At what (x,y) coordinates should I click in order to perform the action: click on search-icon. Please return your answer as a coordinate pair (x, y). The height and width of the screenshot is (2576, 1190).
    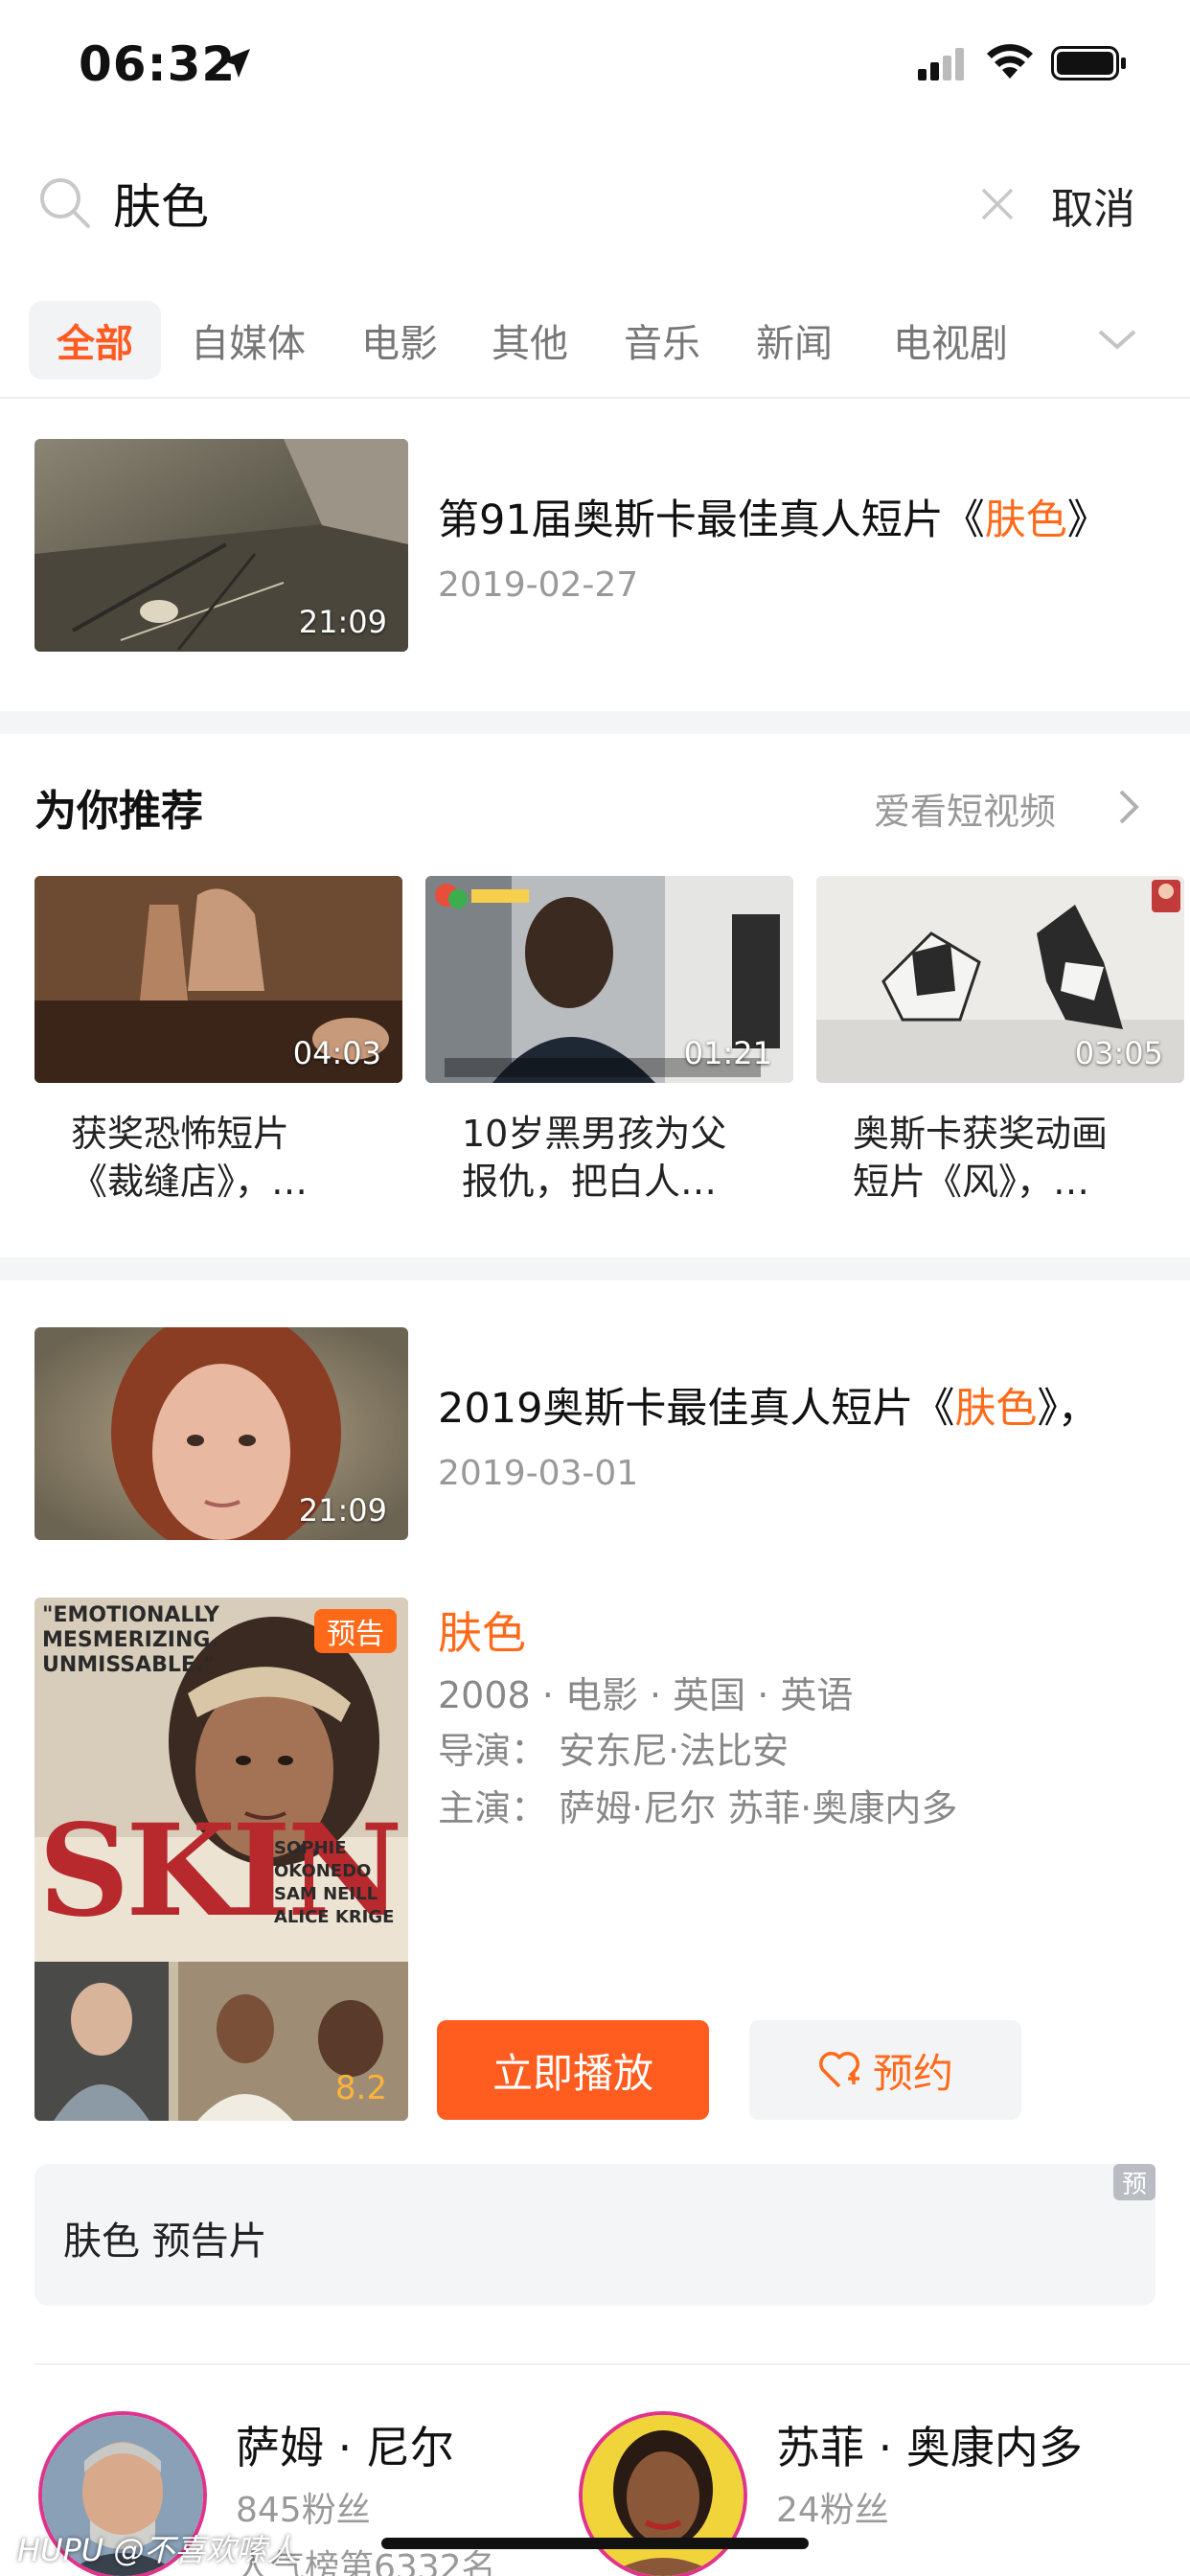
    Looking at the image, I should click on (65, 203).